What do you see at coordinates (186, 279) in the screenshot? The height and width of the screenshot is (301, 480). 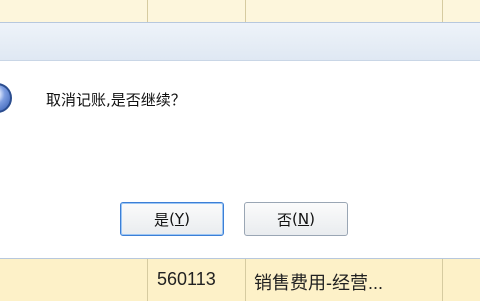 I see `account-code-cell: 560113` at bounding box center [186, 279].